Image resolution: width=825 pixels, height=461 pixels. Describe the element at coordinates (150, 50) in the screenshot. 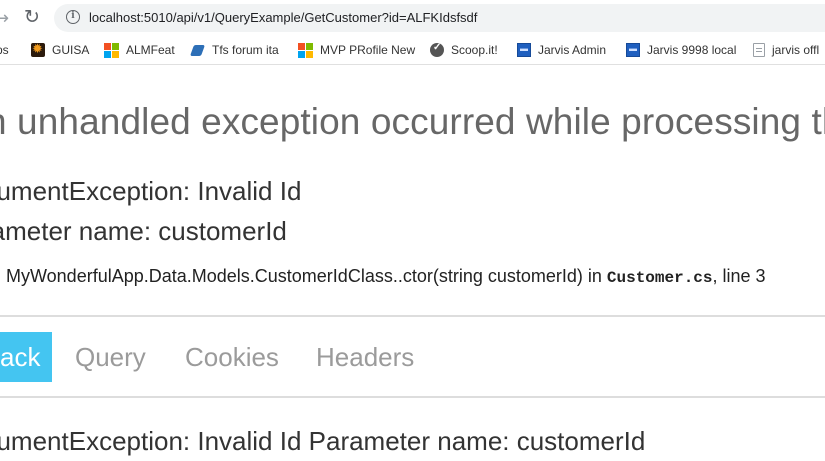

I see `bookmark-label: ALMFeat` at that location.